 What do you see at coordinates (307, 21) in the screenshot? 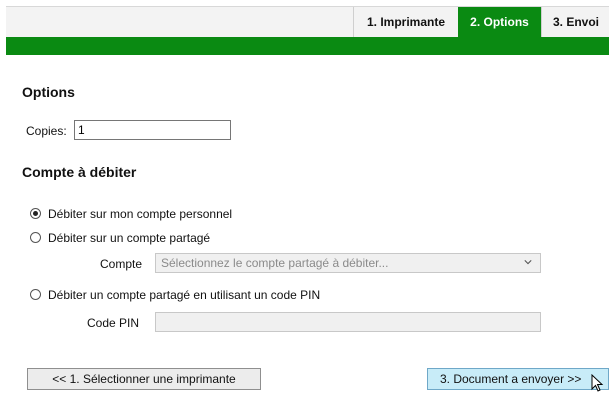
I see `step-tab-bar: 1. Imprimante 2. Options 3. Envoi` at bounding box center [307, 21].